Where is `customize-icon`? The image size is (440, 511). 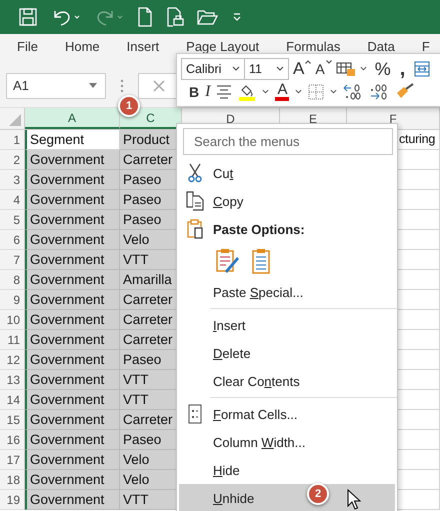
customize-icon is located at coordinates (237, 17).